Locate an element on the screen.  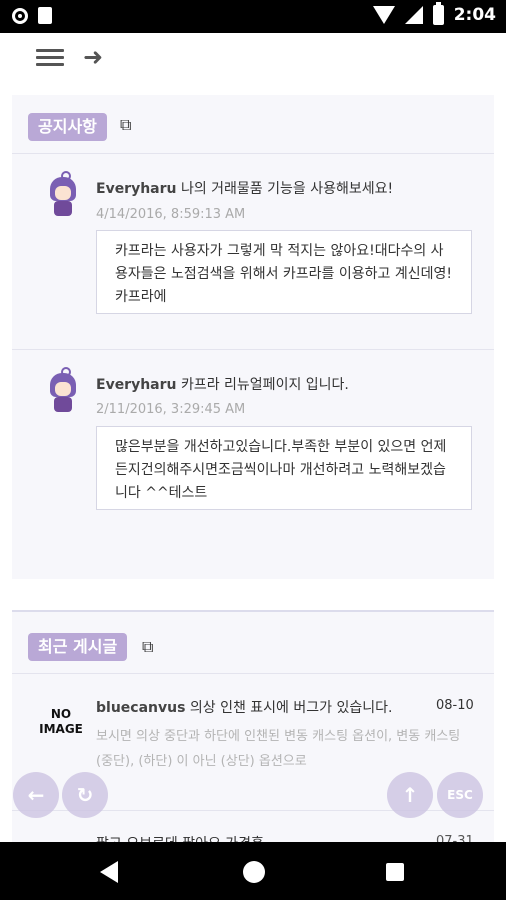
wifi-icon is located at coordinates (383, 15).